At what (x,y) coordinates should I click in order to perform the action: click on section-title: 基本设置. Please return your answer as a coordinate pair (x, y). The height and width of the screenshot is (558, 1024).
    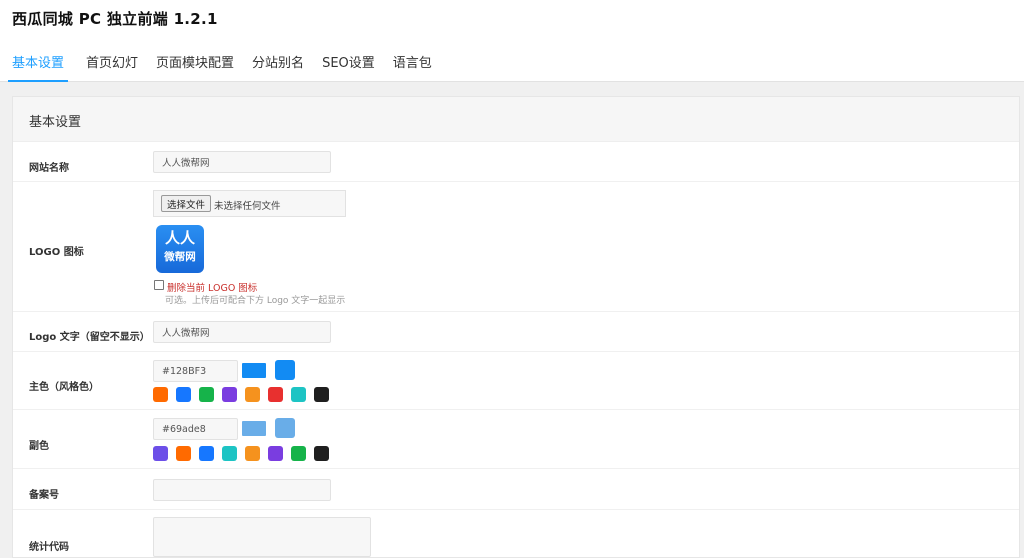
    Looking at the image, I should click on (55, 122).